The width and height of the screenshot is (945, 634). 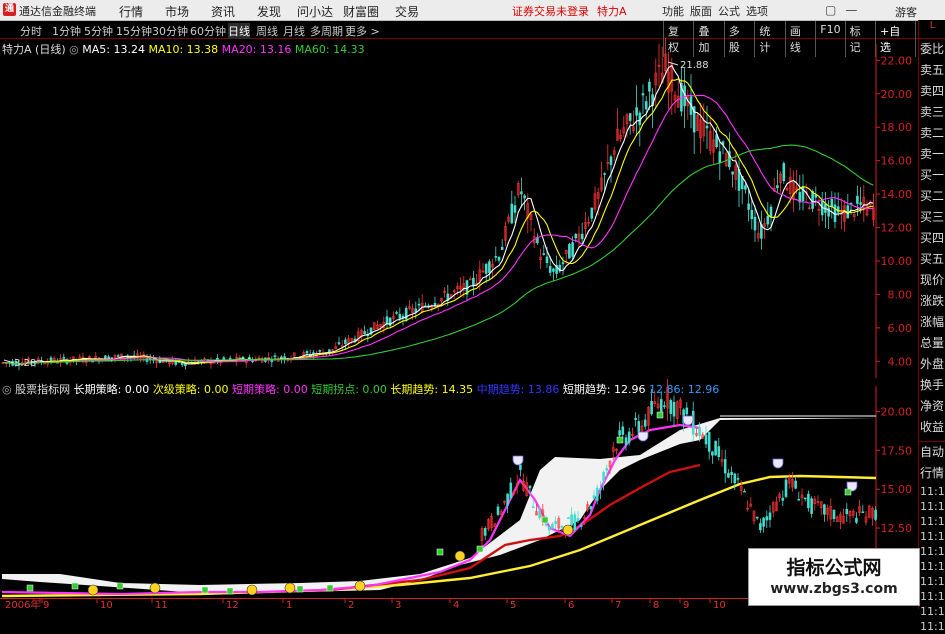 I want to click on period-30min: 30分钟, so click(x=170, y=31).